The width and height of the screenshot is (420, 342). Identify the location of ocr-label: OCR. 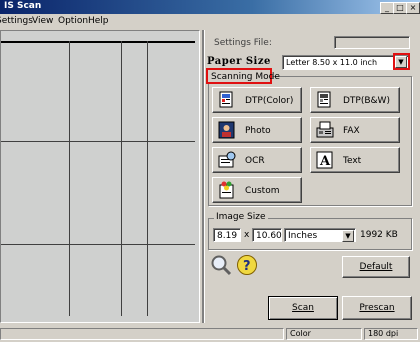
(255, 161).